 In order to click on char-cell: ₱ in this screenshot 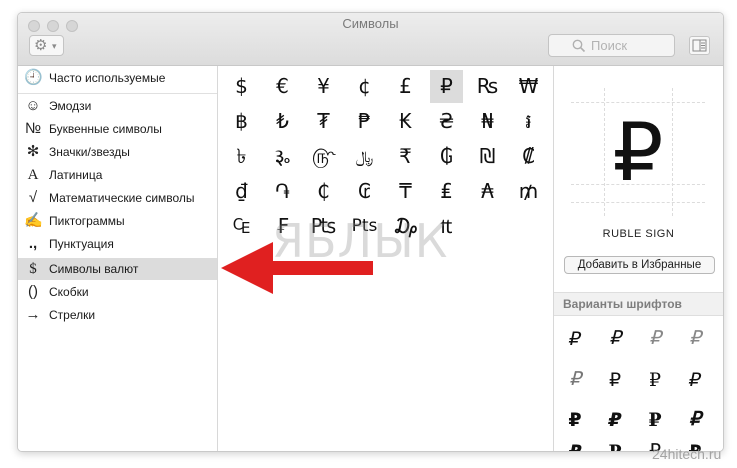, I will do `click(364, 121)`.